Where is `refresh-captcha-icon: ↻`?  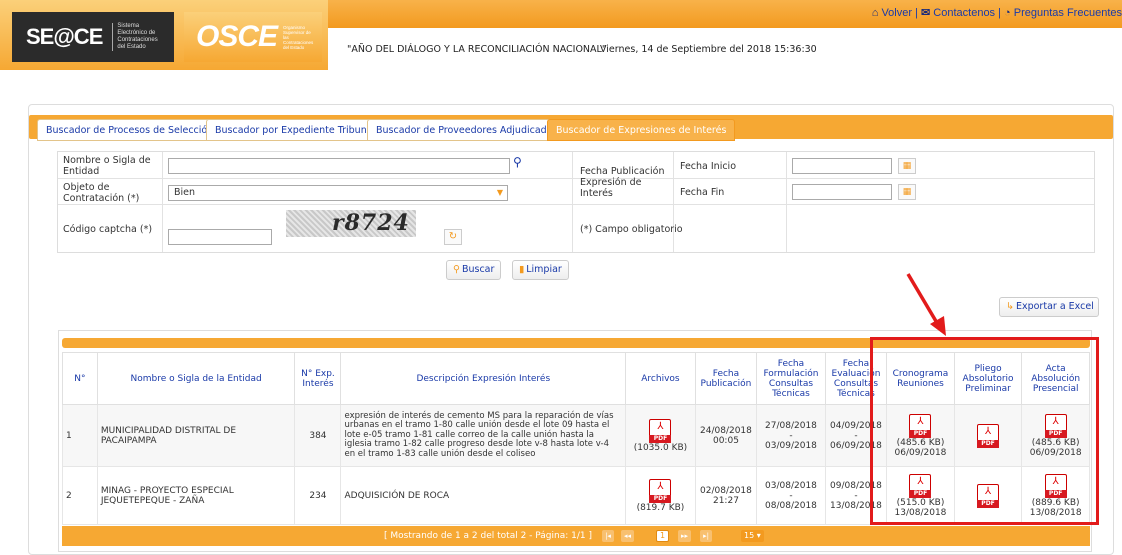
refresh-captcha-icon: ↻ is located at coordinates (453, 237).